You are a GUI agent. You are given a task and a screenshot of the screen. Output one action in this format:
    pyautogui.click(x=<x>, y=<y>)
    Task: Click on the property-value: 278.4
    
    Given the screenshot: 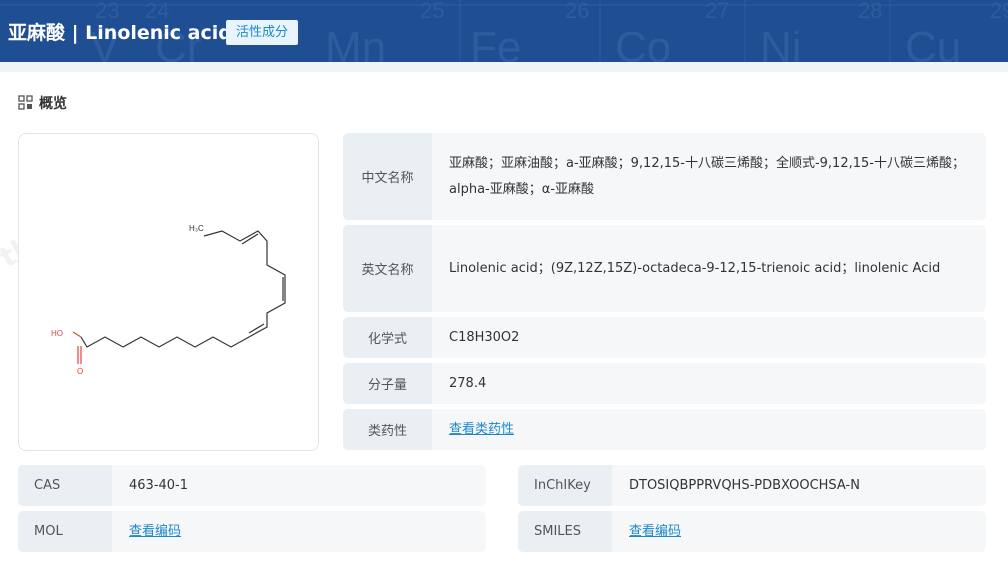 What is the action you would take?
    pyautogui.click(x=708, y=383)
    